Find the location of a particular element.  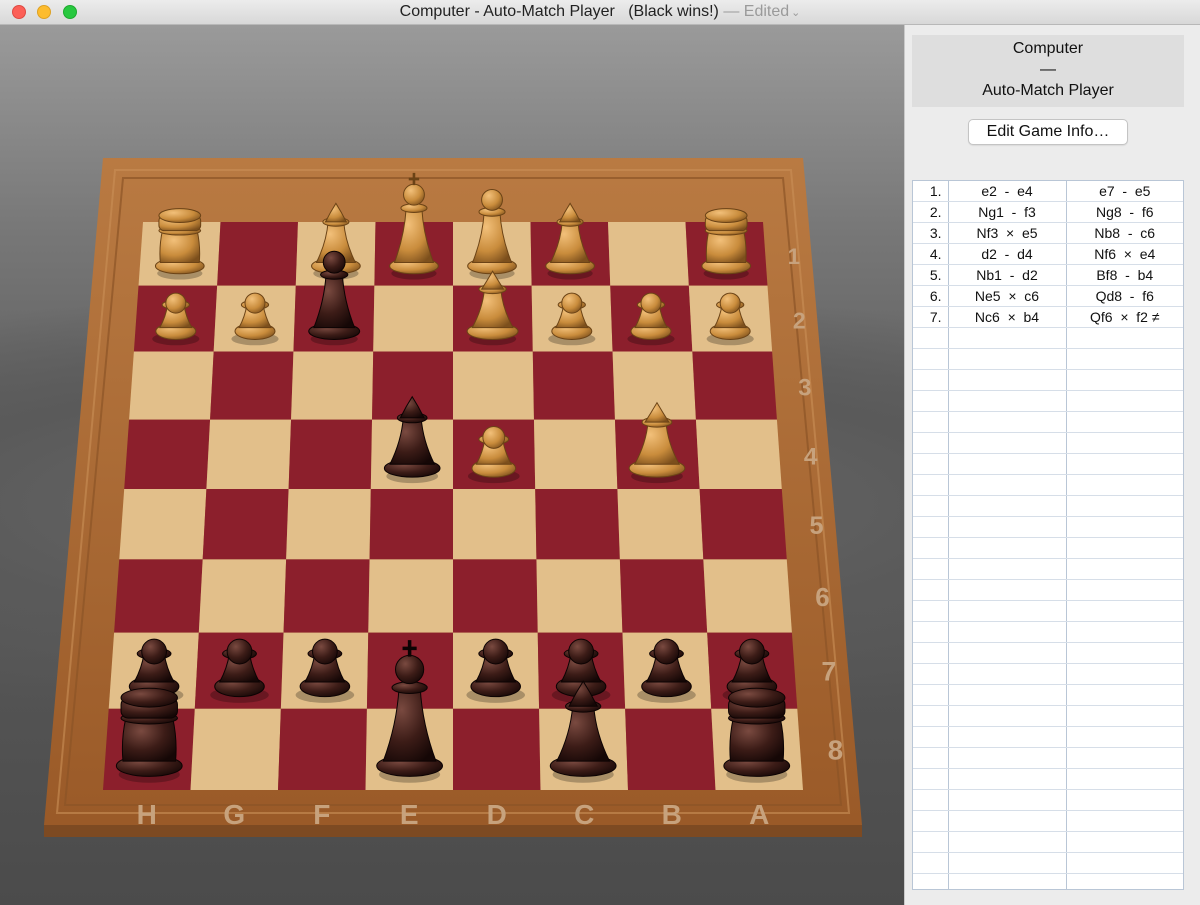

move-row: 1. e2 - e4 e7 - e5 is located at coordinates (1048, 191).